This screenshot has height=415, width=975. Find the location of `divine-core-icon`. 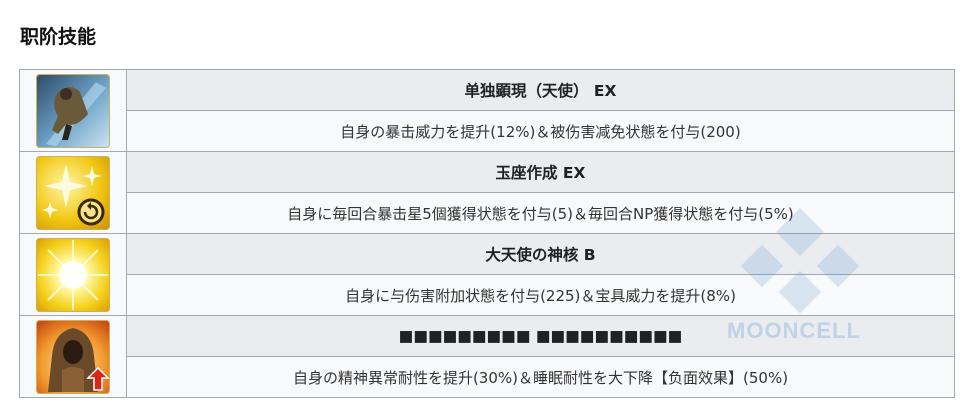

divine-core-icon is located at coordinates (73, 274).